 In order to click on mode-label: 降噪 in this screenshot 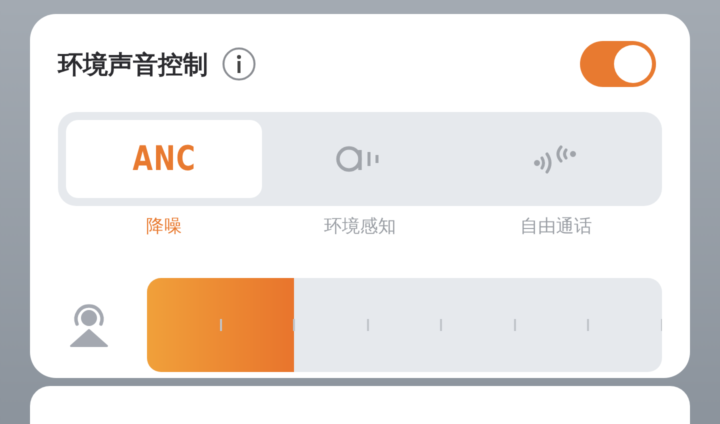, I will do `click(164, 226)`.